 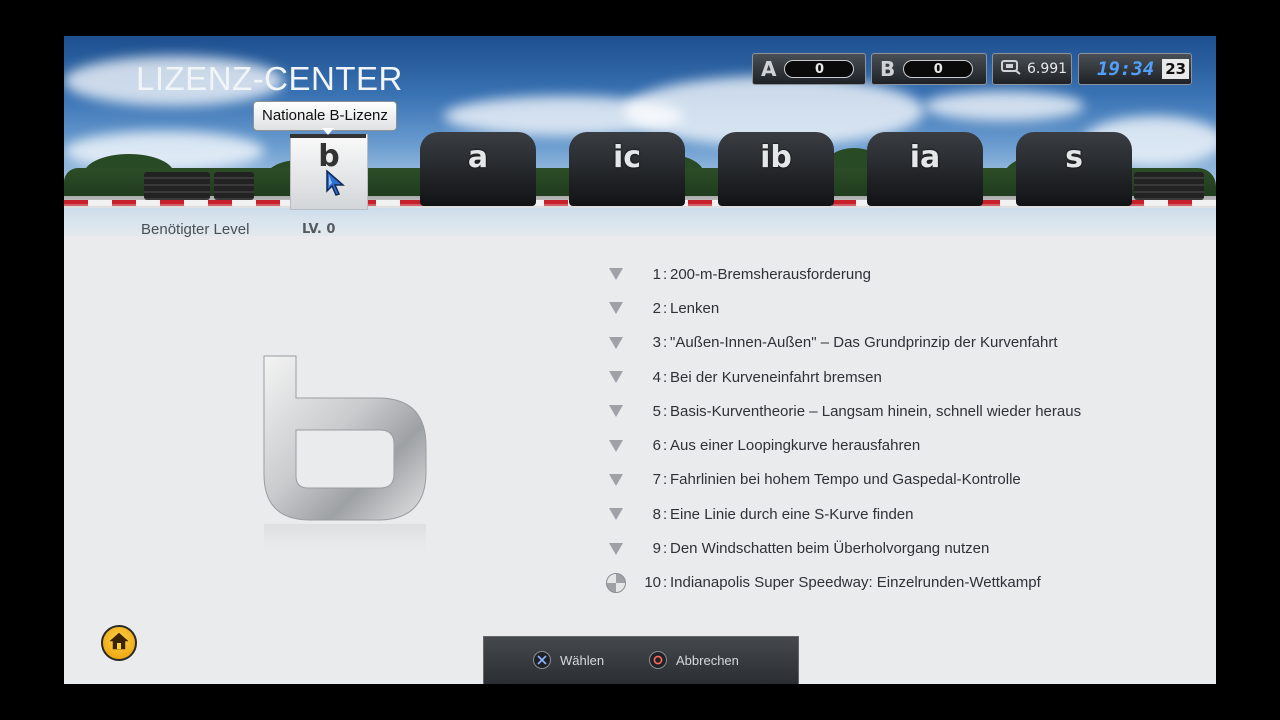 I want to click on license-test-item: 1 : 200-m-Bremsherausforderung, so click(x=904, y=274).